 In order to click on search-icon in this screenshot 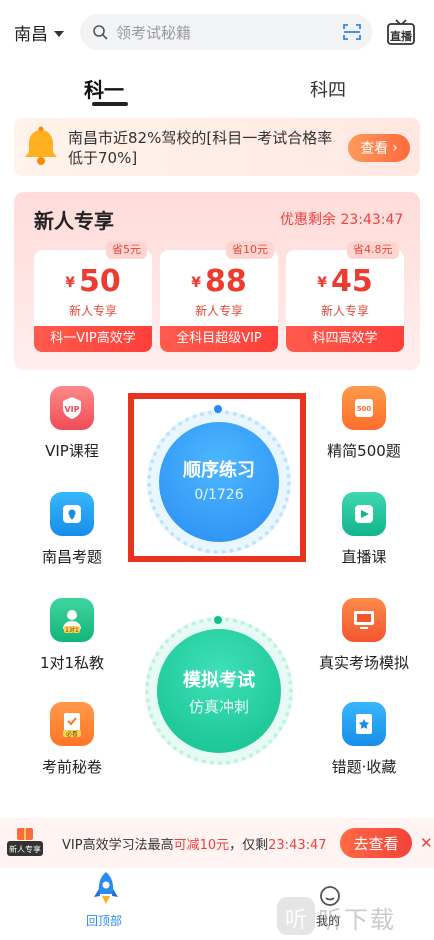, I will do `click(100, 32)`.